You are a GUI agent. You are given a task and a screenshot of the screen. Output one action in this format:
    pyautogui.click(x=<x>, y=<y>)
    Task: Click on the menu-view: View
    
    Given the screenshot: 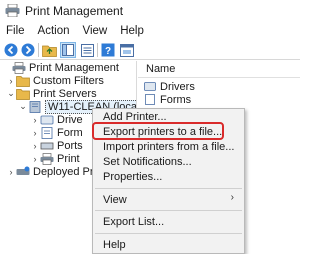 What is the action you would take?
    pyautogui.click(x=95, y=31)
    